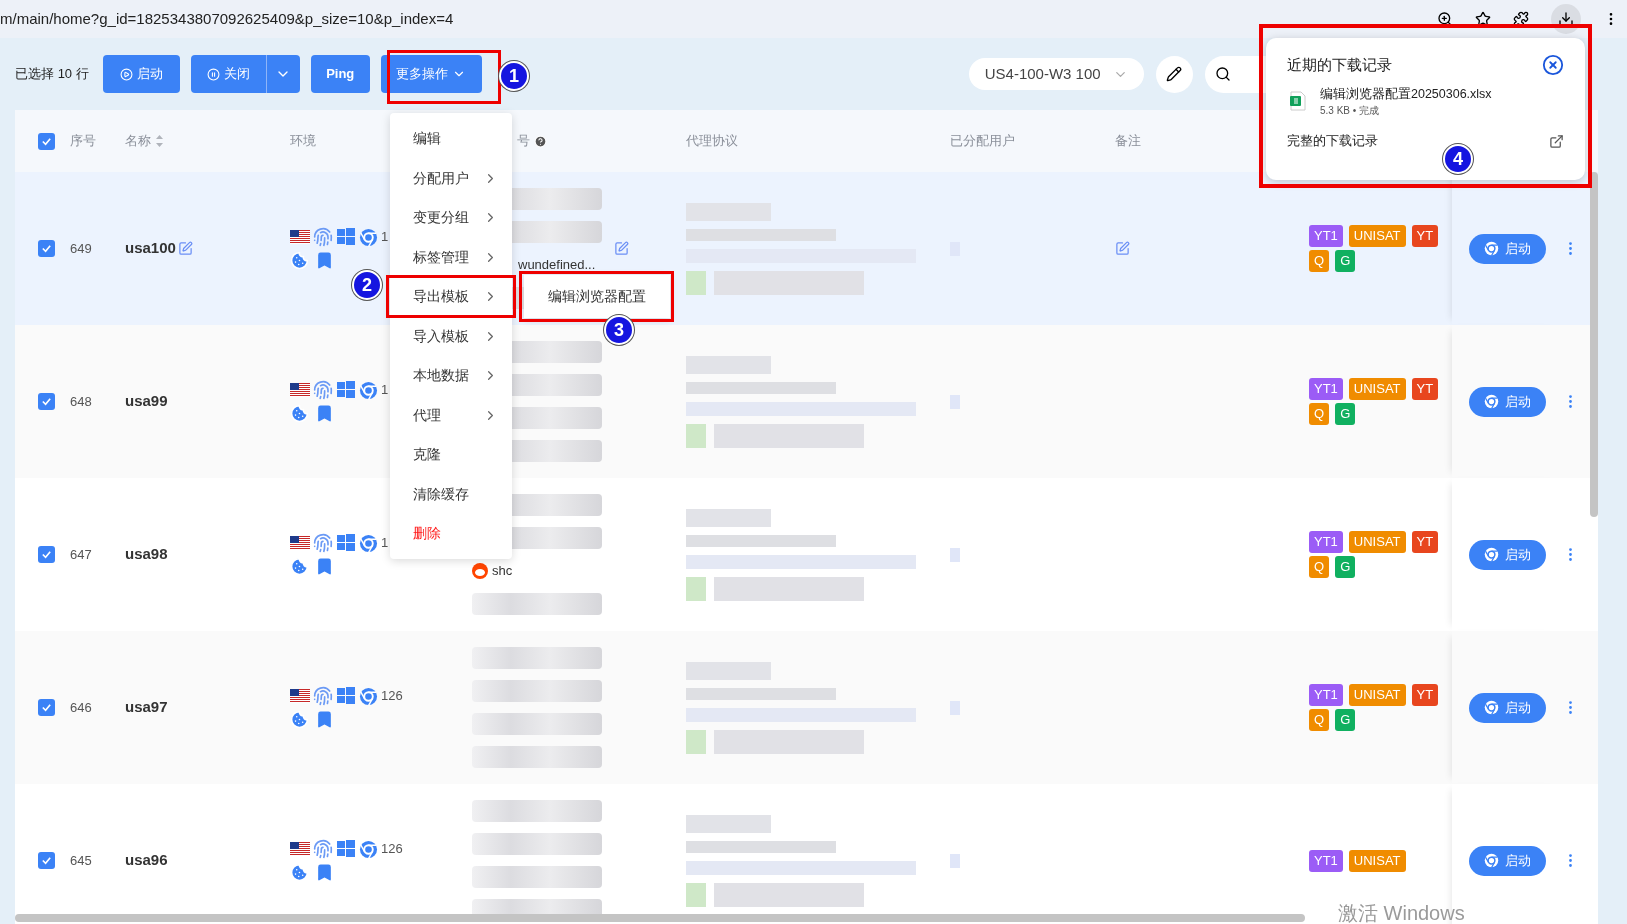  What do you see at coordinates (146, 707) in the screenshot?
I see `profile-name: usa97` at bounding box center [146, 707].